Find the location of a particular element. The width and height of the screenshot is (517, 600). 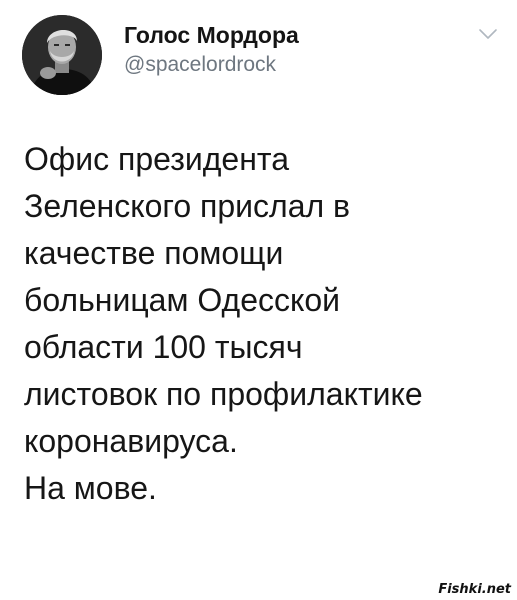

author-handle: @spacelordrock is located at coordinates (200, 65).